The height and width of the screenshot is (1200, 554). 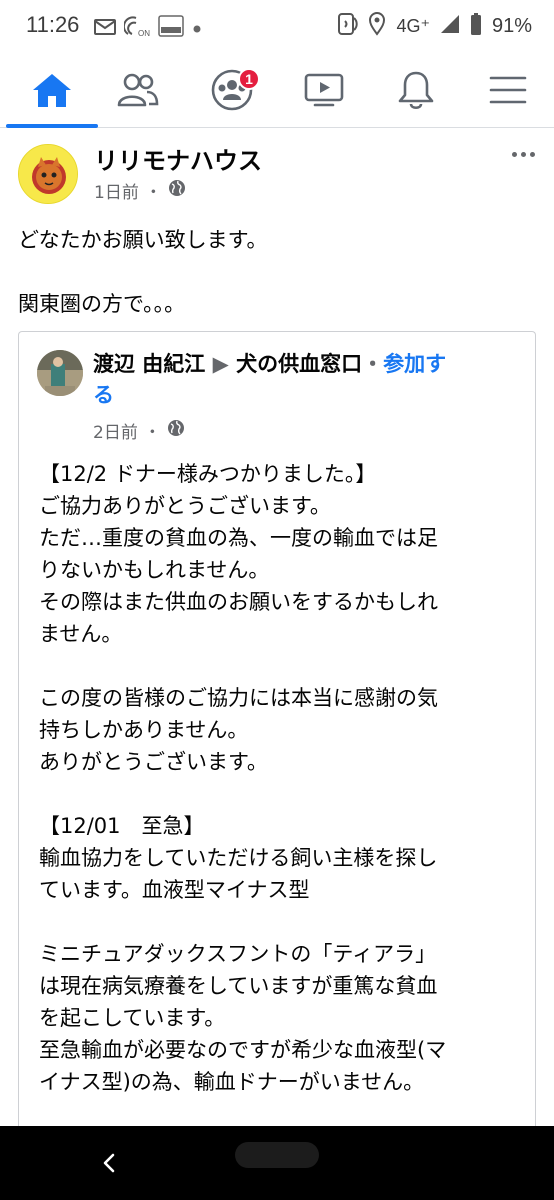 I want to click on tab-menu, so click(x=508, y=92).